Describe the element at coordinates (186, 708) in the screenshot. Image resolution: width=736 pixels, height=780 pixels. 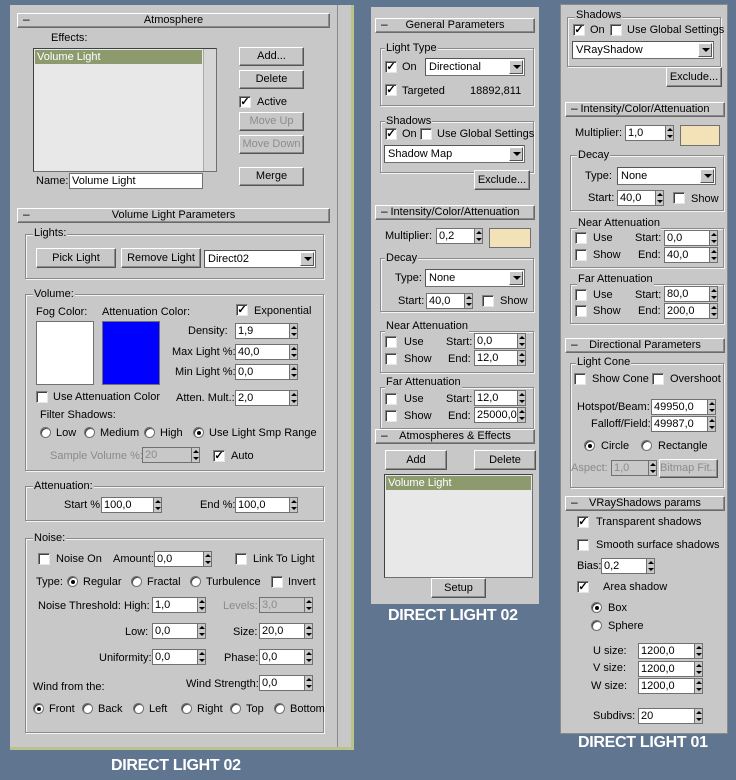
I see `wind-right-radio` at that location.